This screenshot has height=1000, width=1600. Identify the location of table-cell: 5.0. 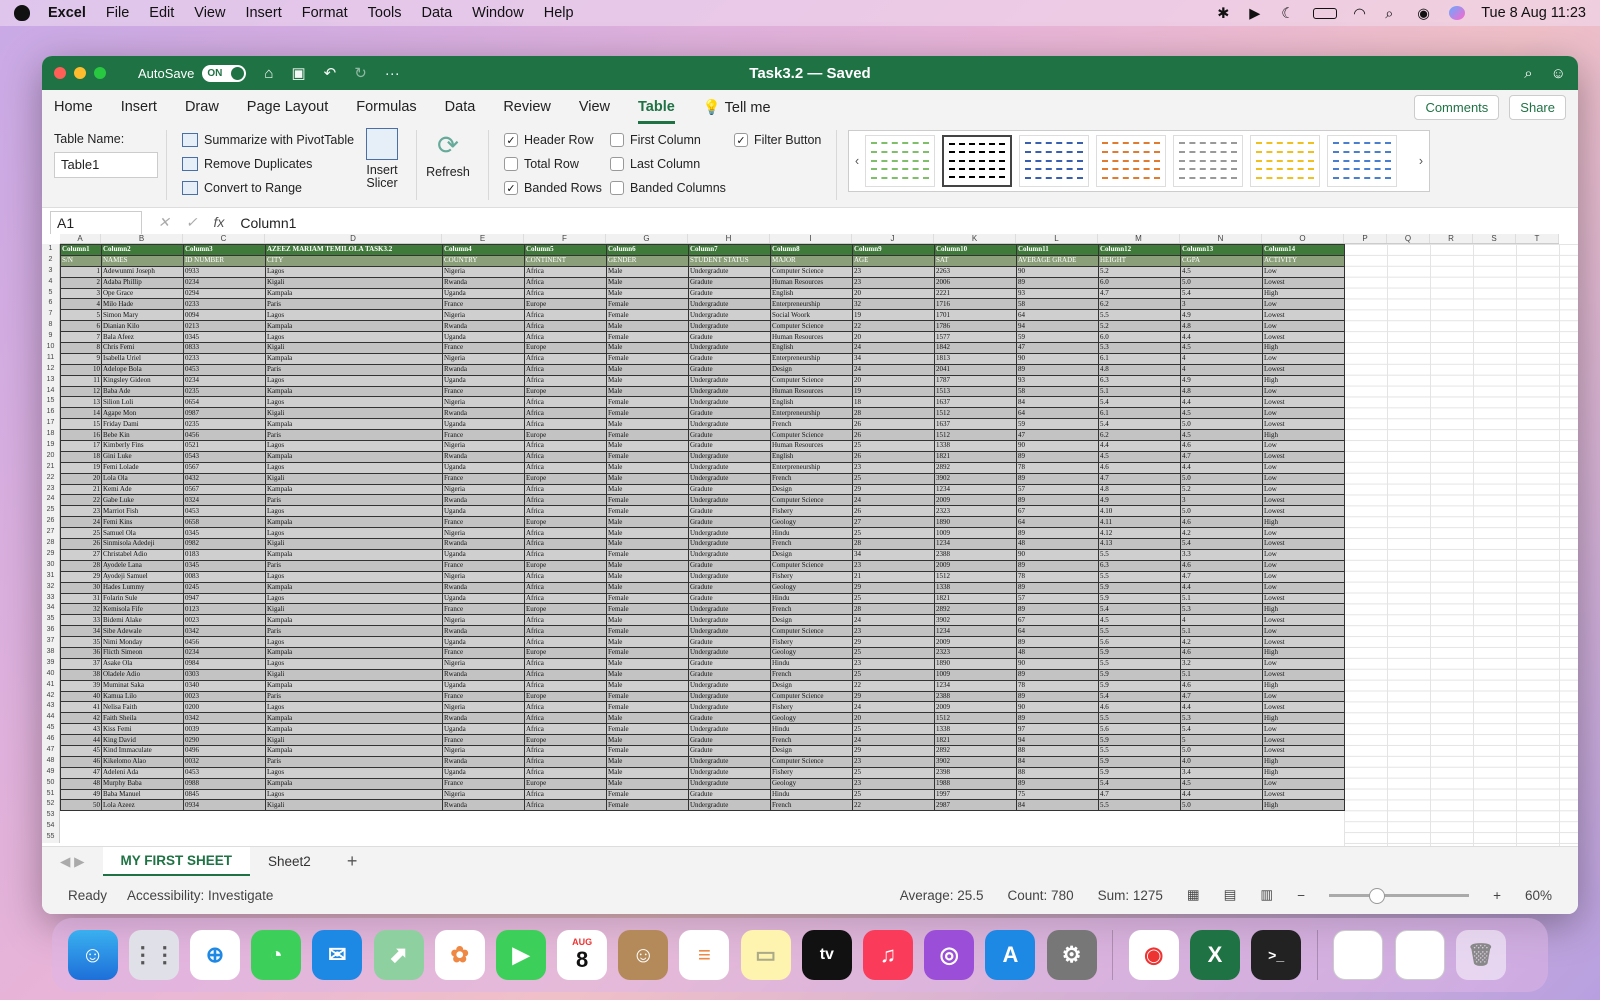
(1221, 478).